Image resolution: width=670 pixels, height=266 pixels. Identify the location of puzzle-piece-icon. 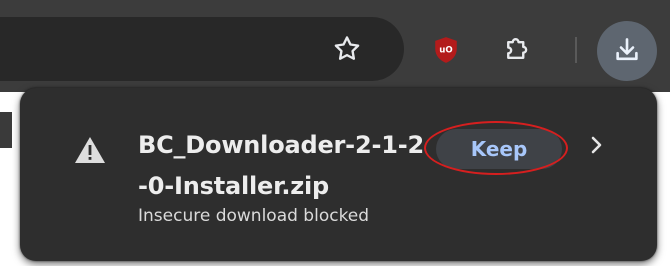
(517, 49).